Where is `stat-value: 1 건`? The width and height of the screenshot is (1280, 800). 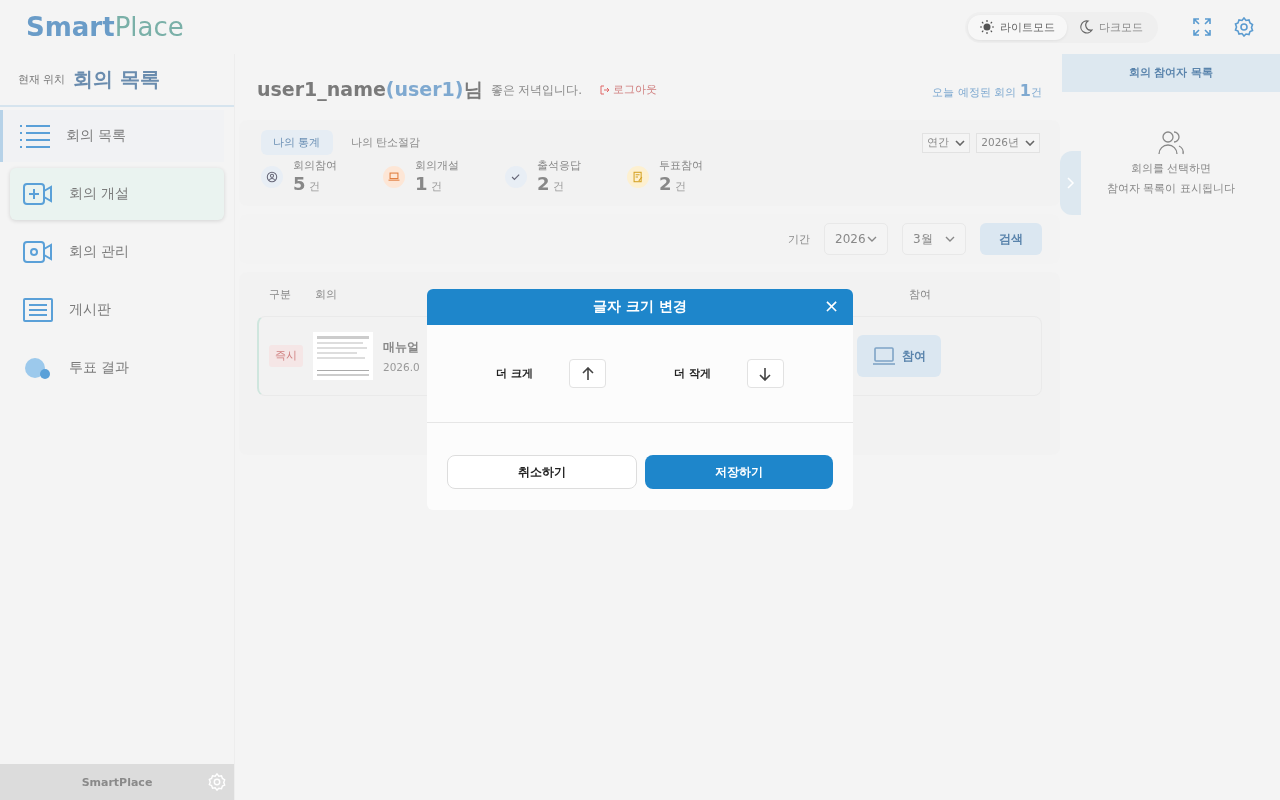
stat-value: 1 건 is located at coordinates (429, 183).